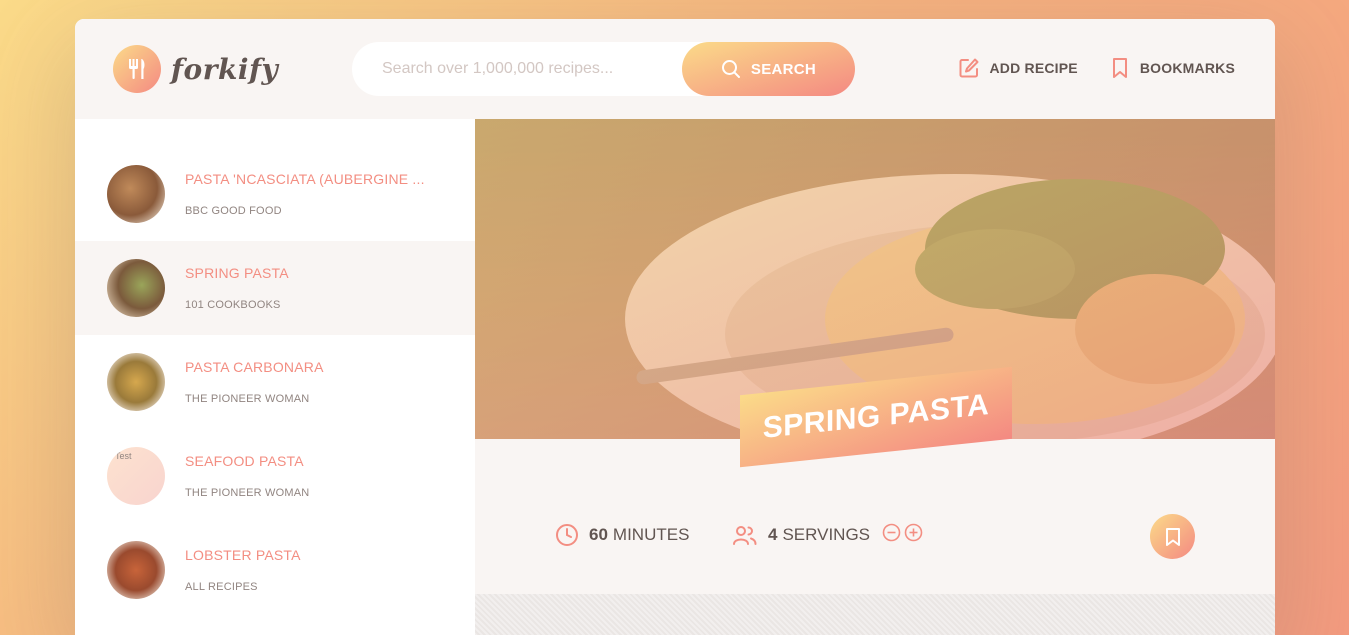 The image size is (1349, 635). What do you see at coordinates (137, 69) in the screenshot?
I see `fork-knife-icon` at bounding box center [137, 69].